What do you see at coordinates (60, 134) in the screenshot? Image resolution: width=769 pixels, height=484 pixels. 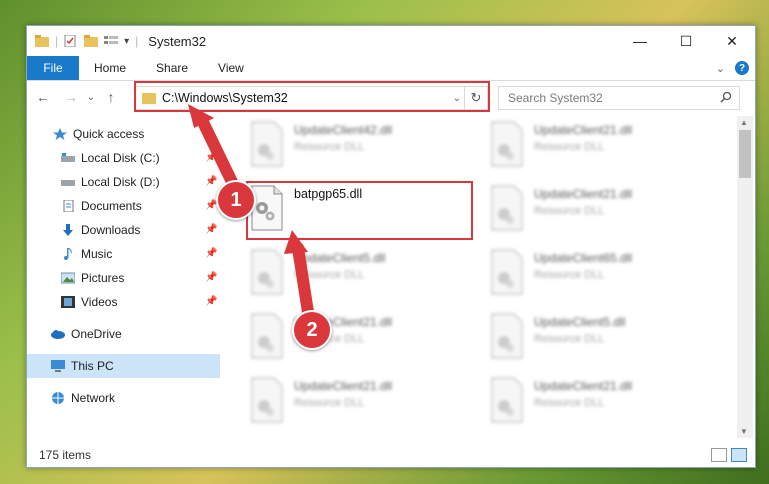 I see `star-icon` at bounding box center [60, 134].